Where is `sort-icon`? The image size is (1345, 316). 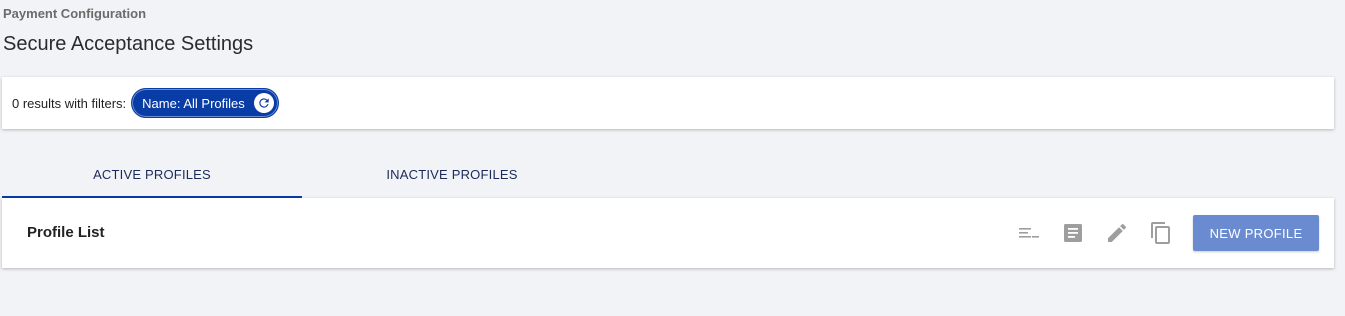 sort-icon is located at coordinates (1029, 233).